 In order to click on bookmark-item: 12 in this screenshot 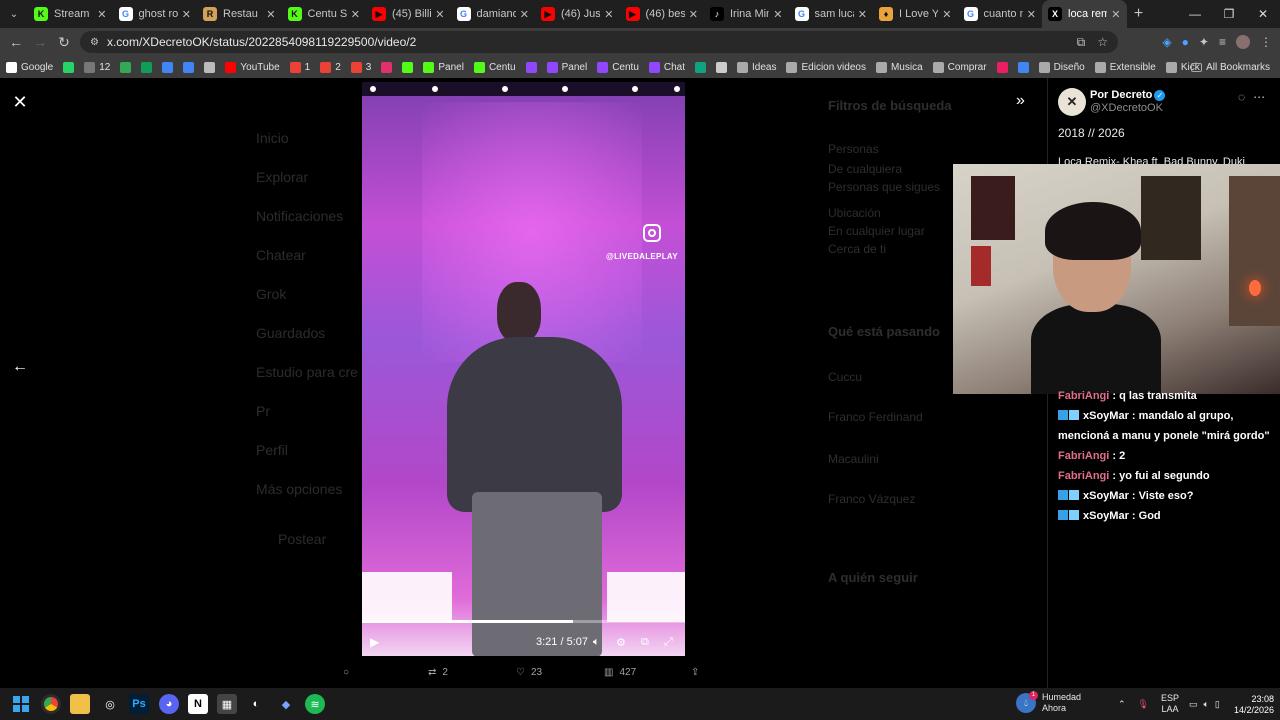, I will do `click(97, 67)`.